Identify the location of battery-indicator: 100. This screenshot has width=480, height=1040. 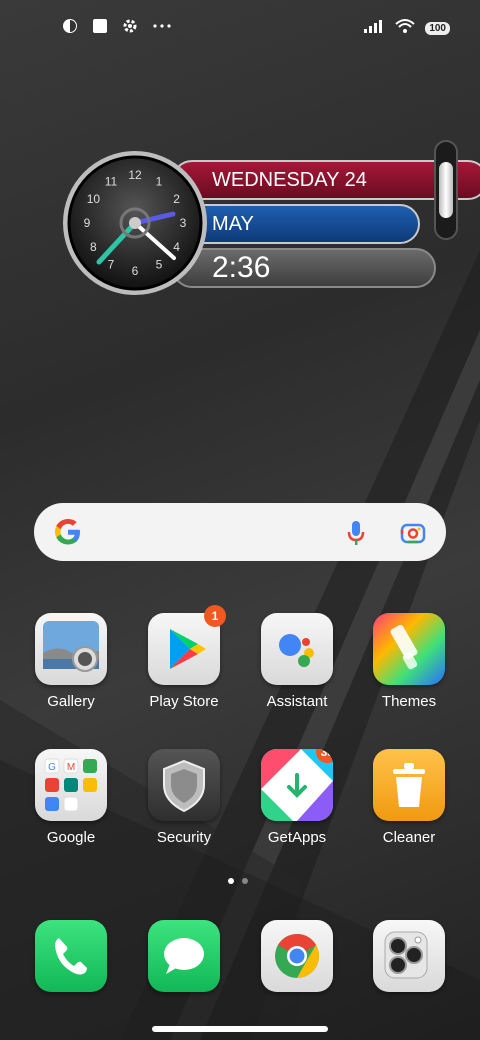
(437, 28).